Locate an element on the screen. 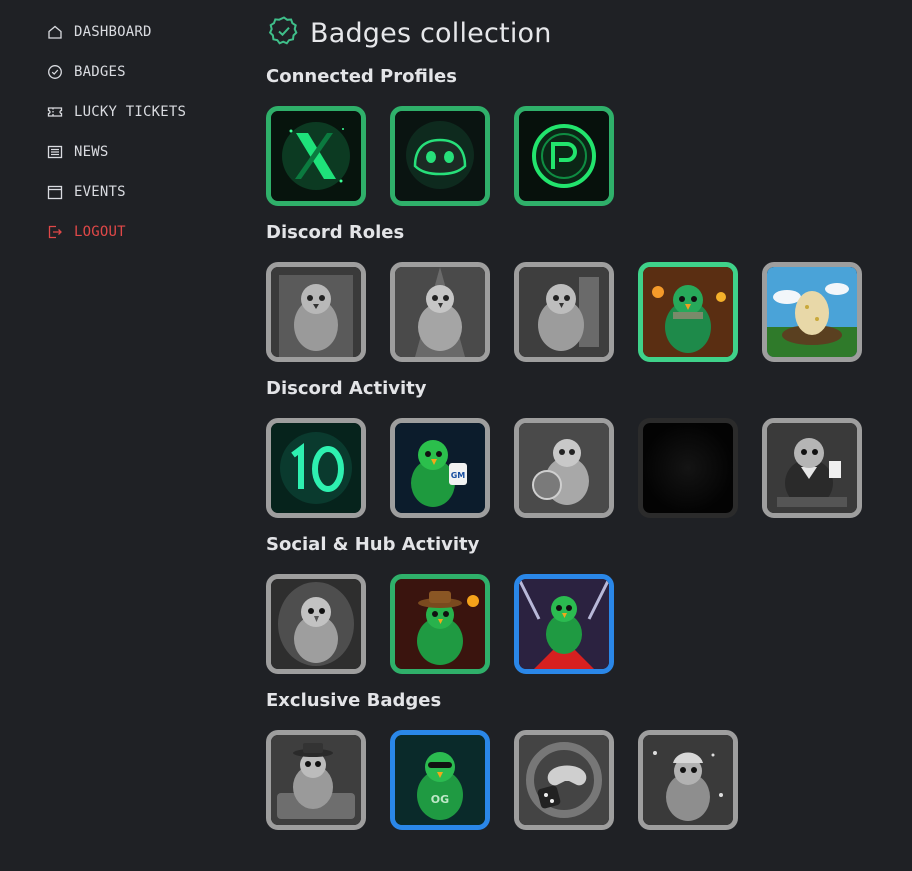 The width and height of the screenshot is (912, 871). x-profile-badge is located at coordinates (316, 156).